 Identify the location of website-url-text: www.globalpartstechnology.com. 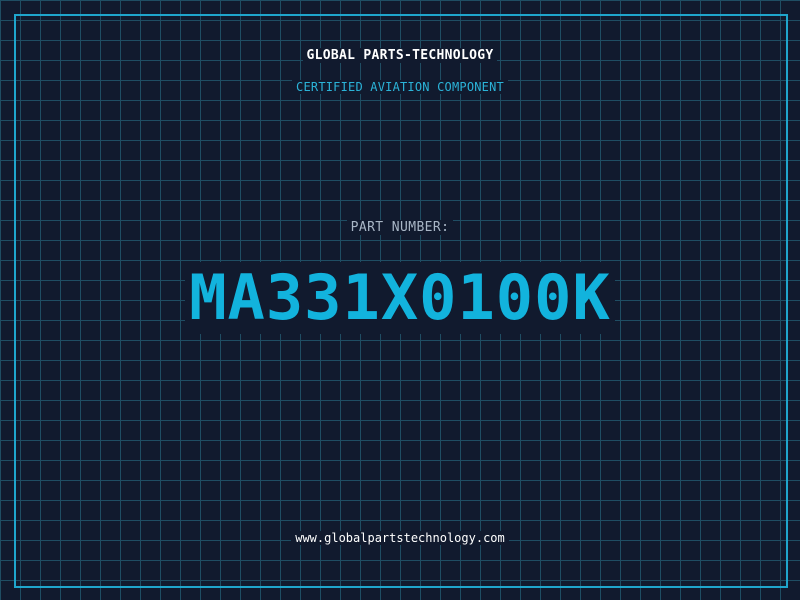
(400, 538).